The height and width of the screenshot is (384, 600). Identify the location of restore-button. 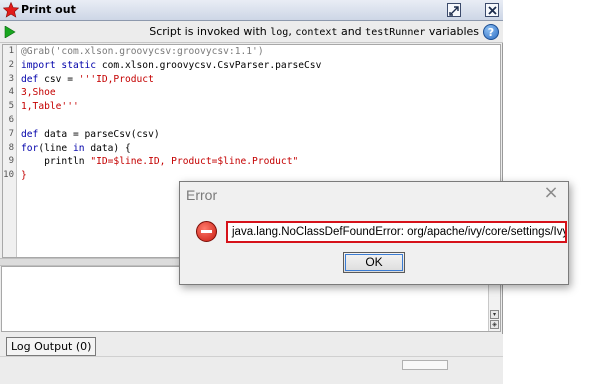
(454, 10).